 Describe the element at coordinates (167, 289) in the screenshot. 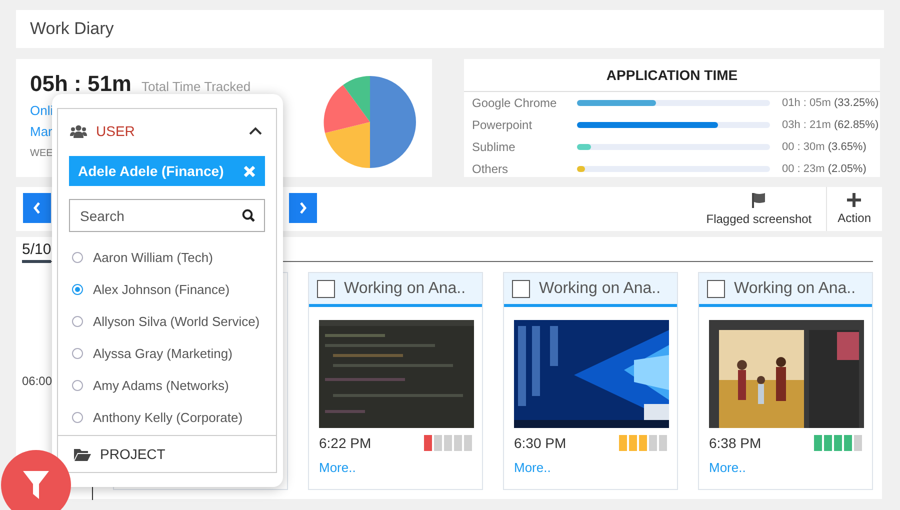

I see `user-option: Alex Johnson (Finance)` at that location.